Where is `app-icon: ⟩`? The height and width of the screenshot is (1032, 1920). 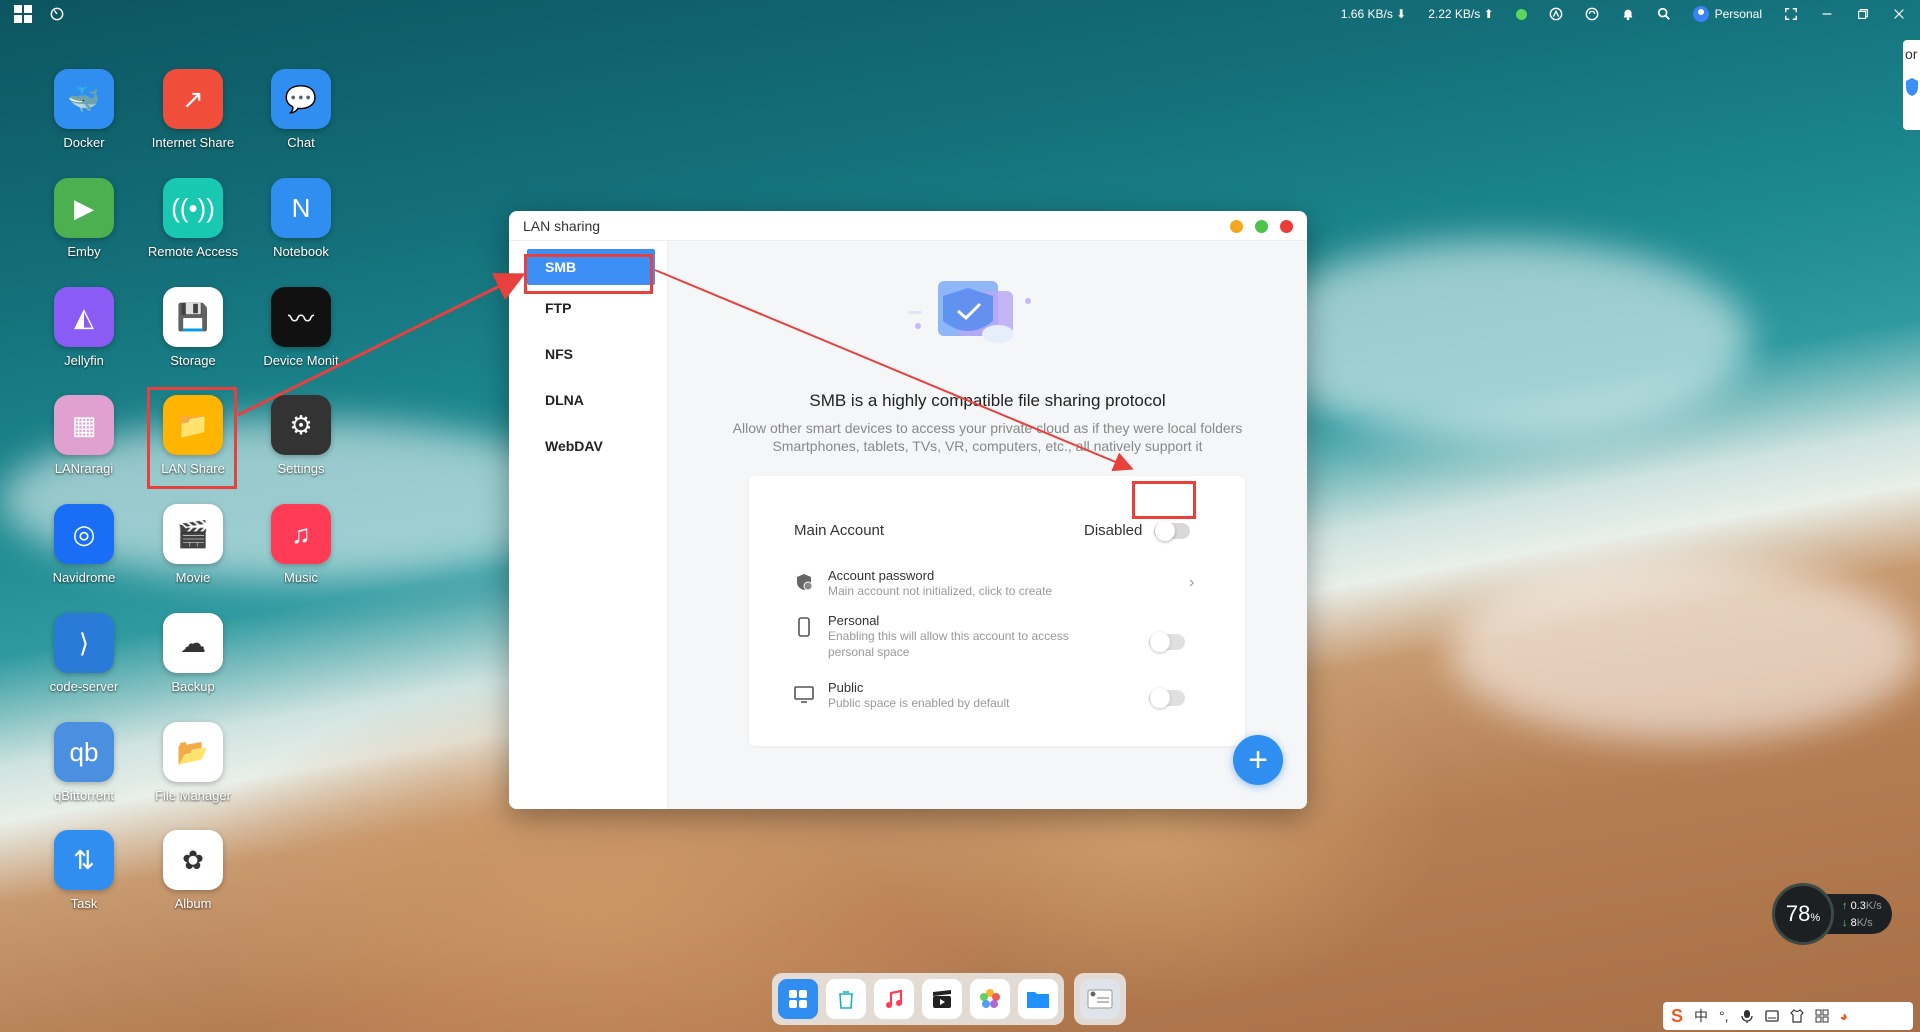 app-icon: ⟩ is located at coordinates (84, 643).